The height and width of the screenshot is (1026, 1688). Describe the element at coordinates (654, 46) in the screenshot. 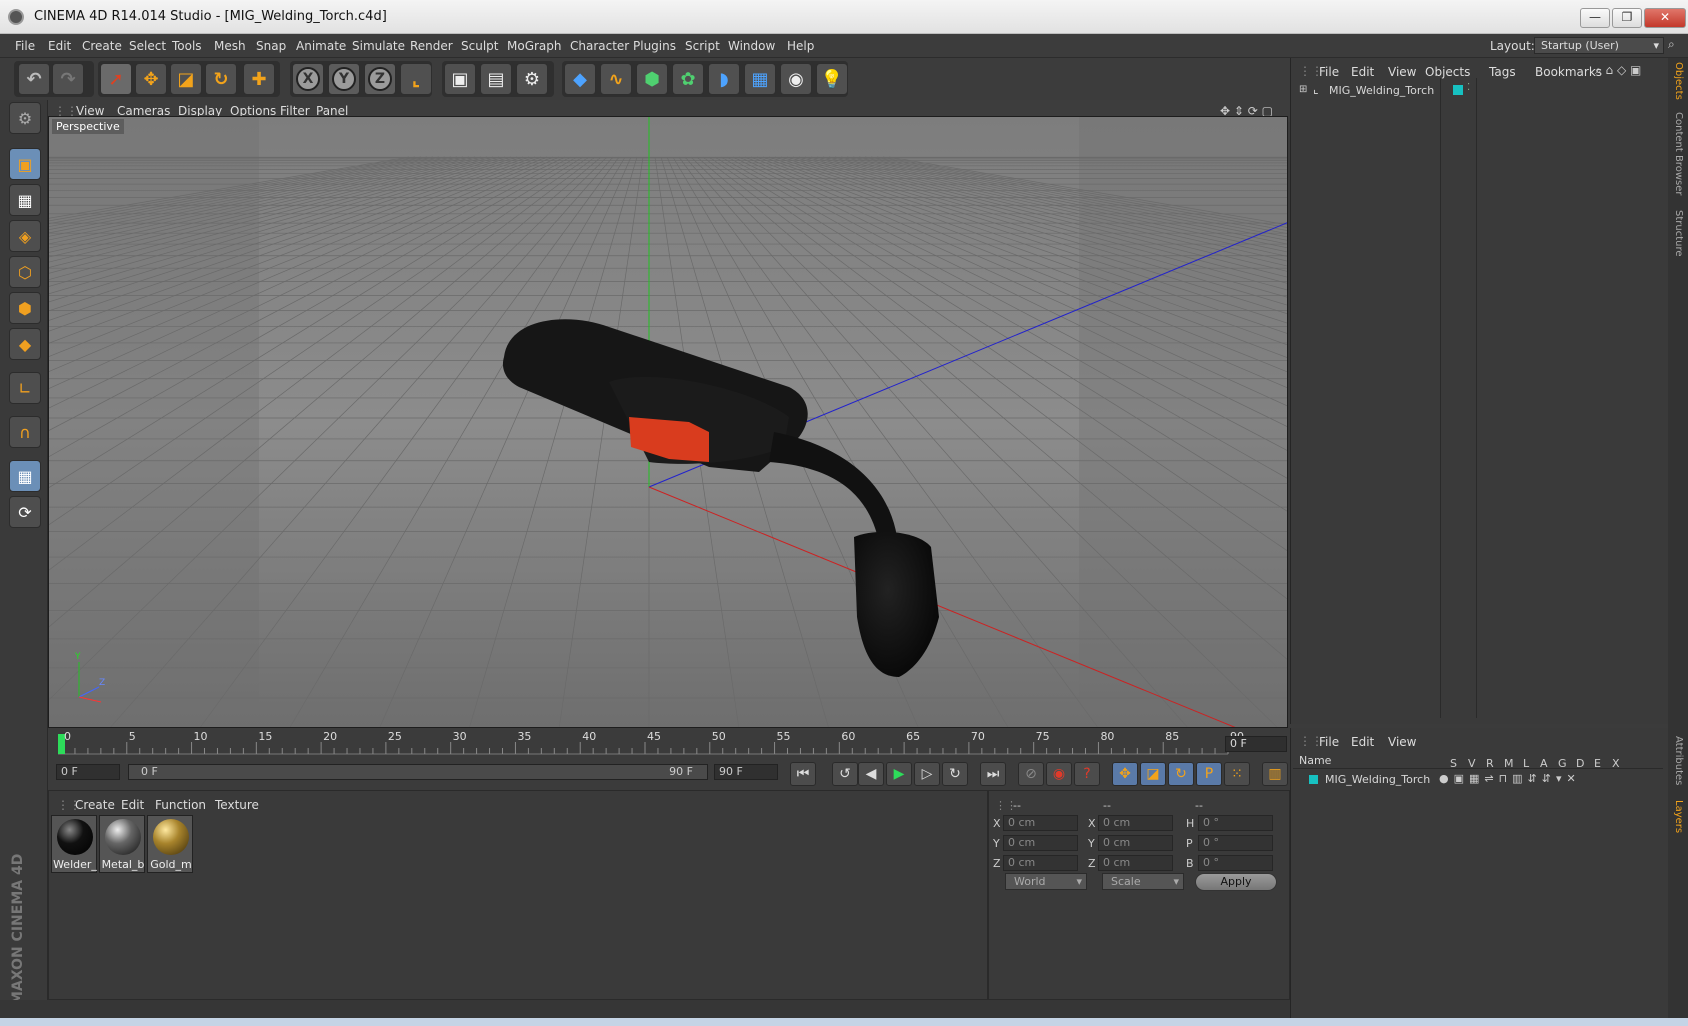

I see `menu-plugins: Plugins` at that location.